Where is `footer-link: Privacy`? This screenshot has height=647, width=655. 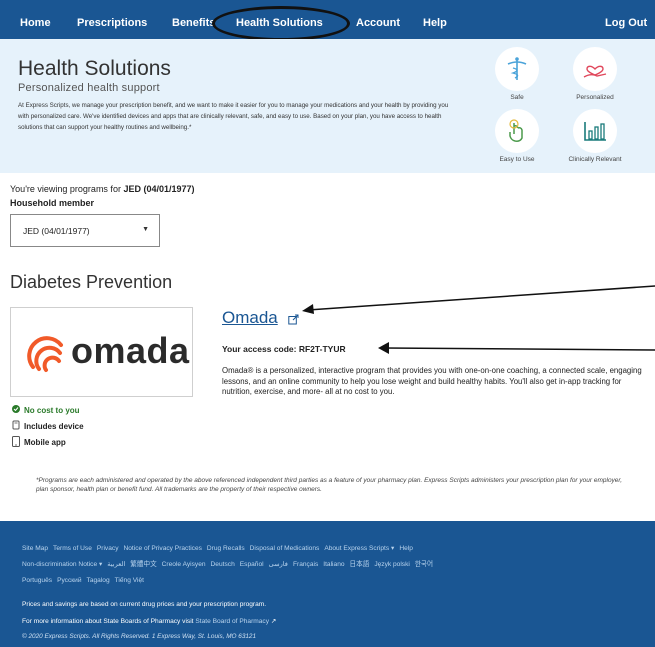
footer-link: Privacy is located at coordinates (108, 548).